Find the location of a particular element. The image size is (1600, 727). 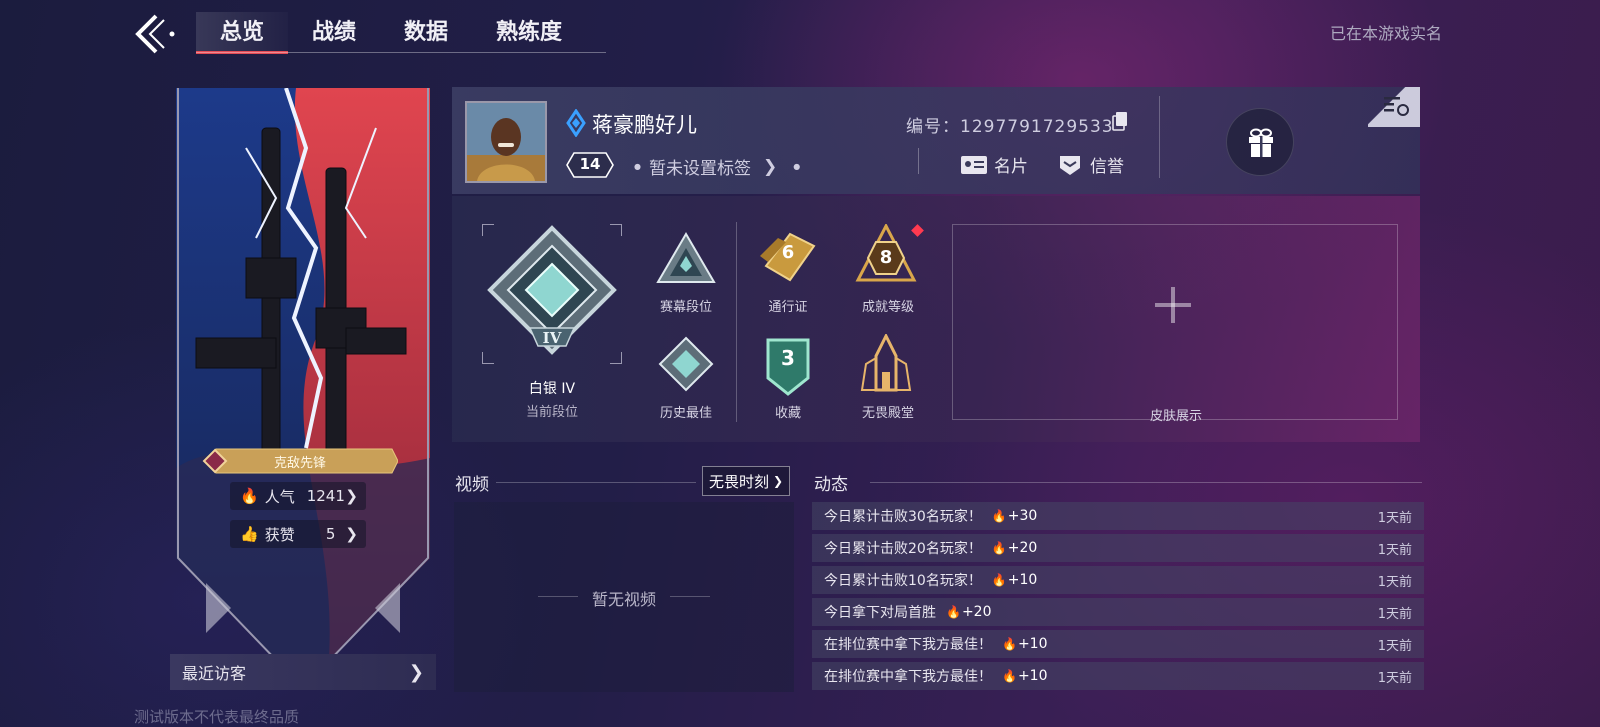

feed-item-text: 今日累计击败30名玩家！ is located at coordinates (903, 517).